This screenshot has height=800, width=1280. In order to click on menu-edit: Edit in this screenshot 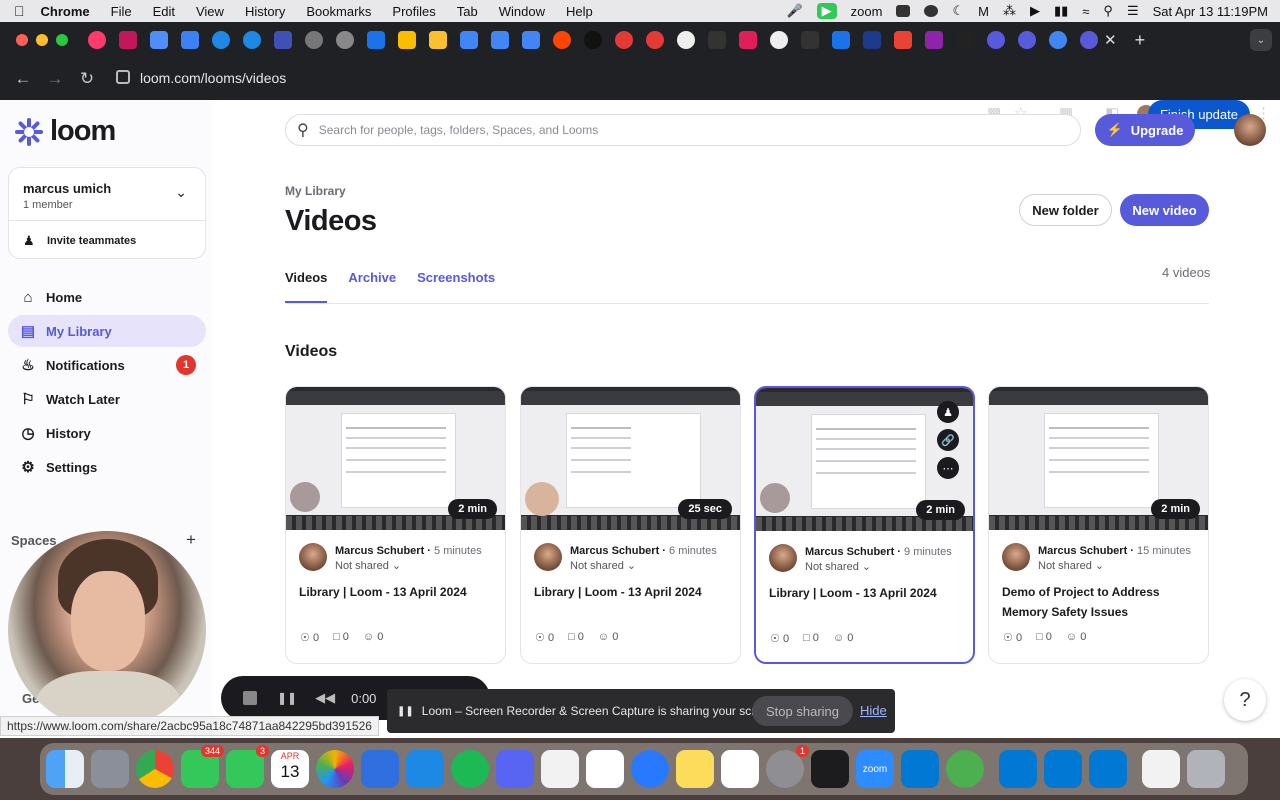, I will do `click(164, 11)`.